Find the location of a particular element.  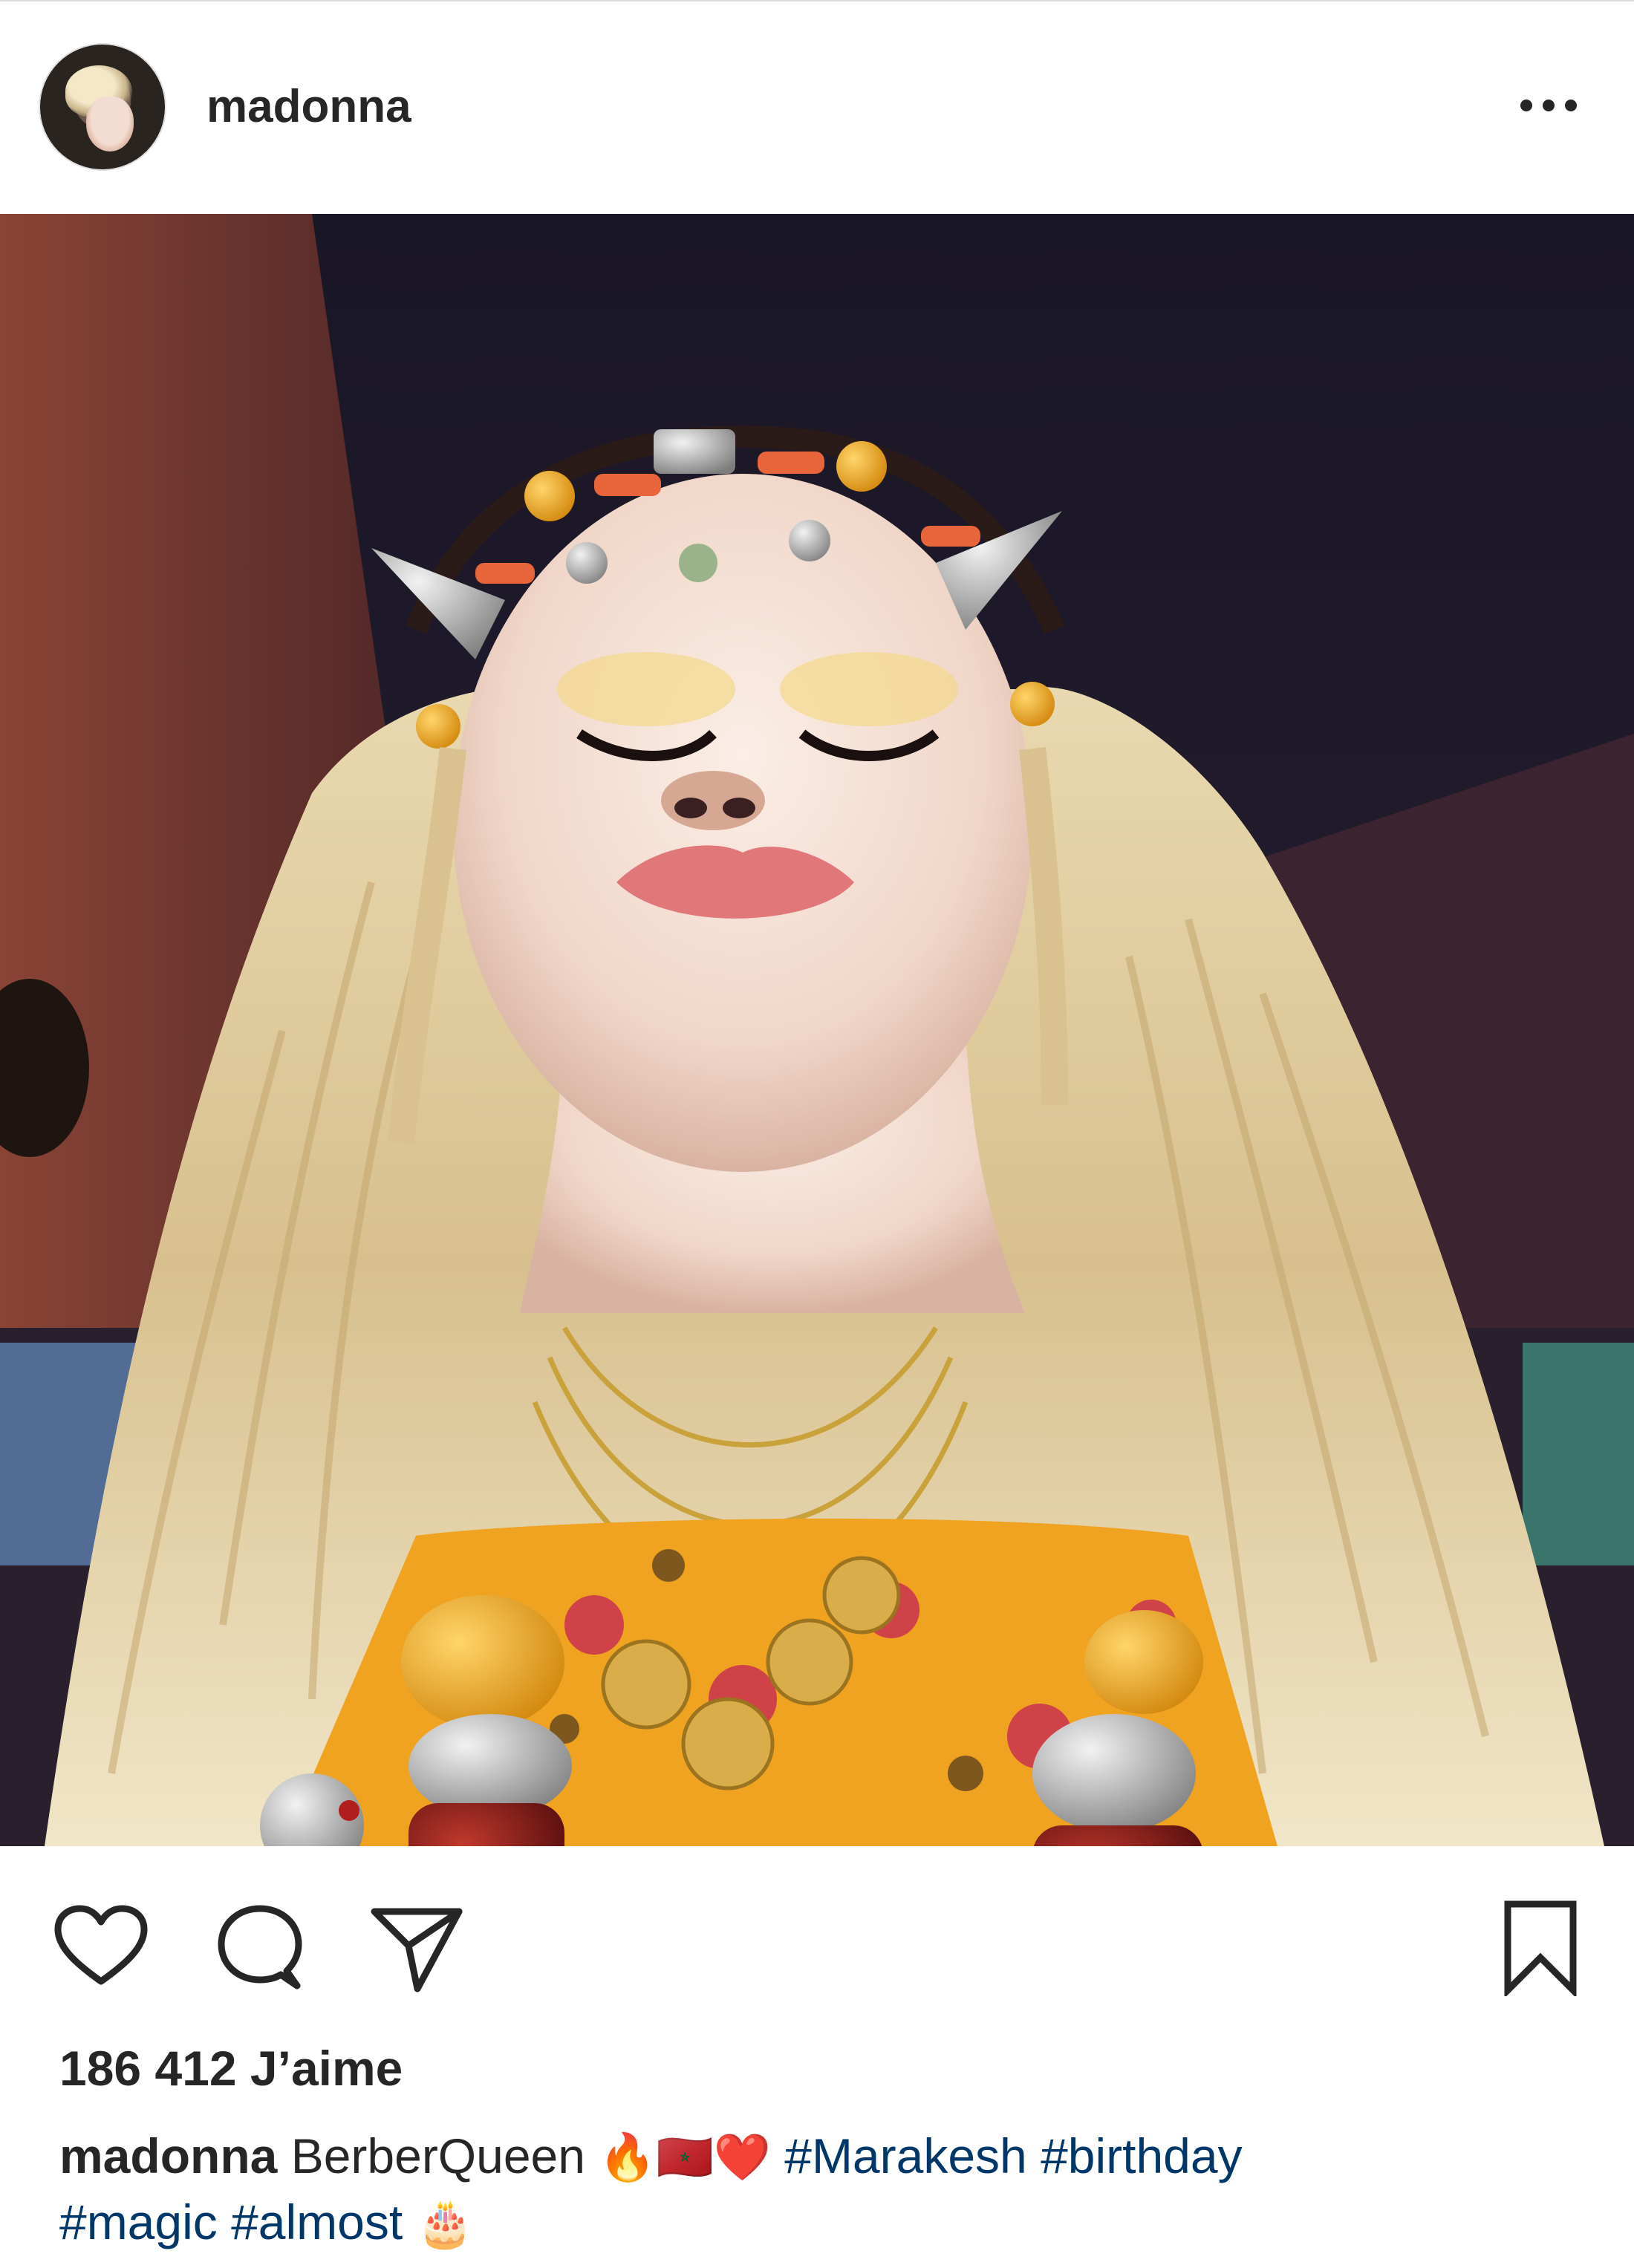

post-header: madonna is located at coordinates (817, 108).